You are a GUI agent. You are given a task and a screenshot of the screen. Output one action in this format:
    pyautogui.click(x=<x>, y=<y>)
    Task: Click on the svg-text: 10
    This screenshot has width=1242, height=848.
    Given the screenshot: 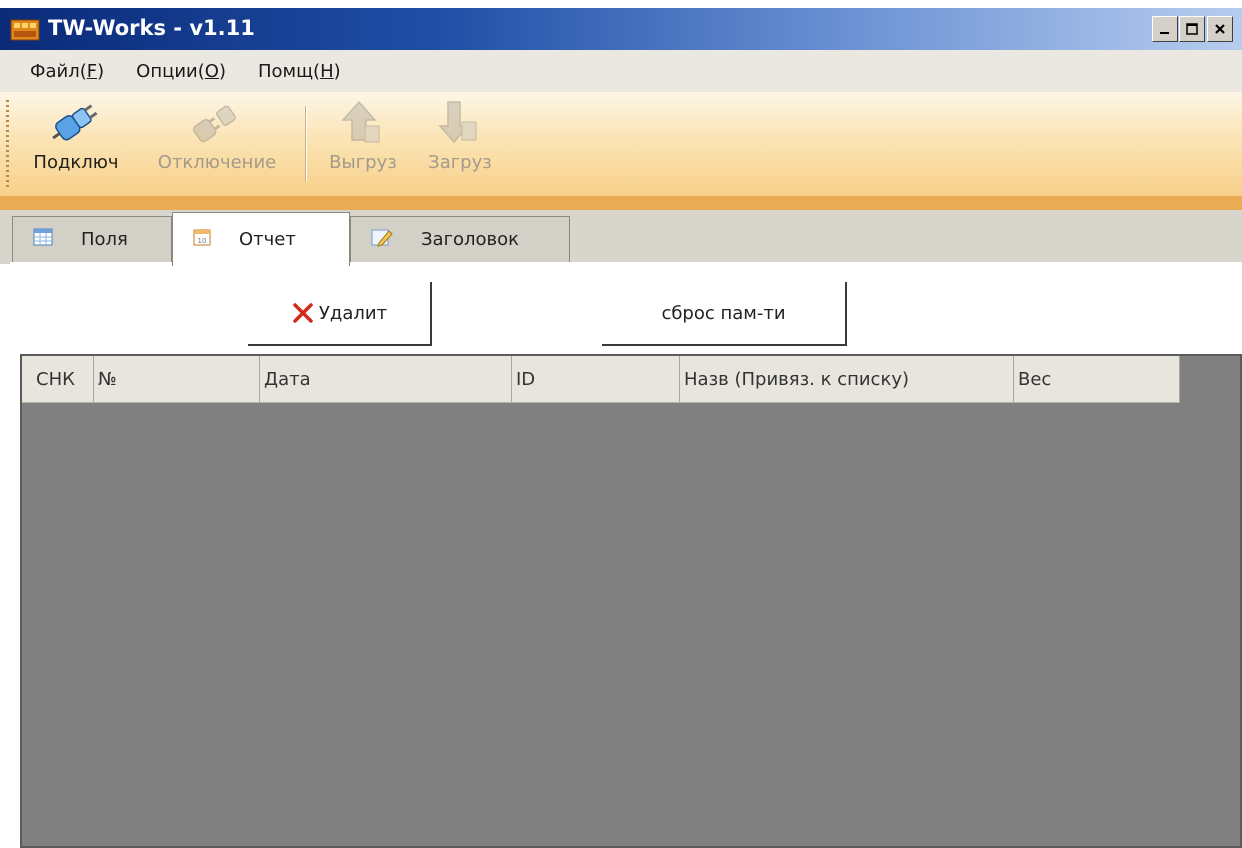 What is the action you would take?
    pyautogui.click(x=202, y=241)
    